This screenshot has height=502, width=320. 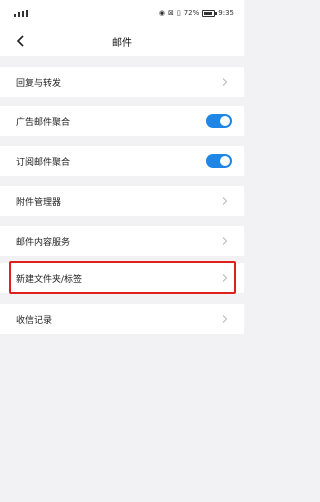 I want to click on header: 邮件, so click(x=122, y=41).